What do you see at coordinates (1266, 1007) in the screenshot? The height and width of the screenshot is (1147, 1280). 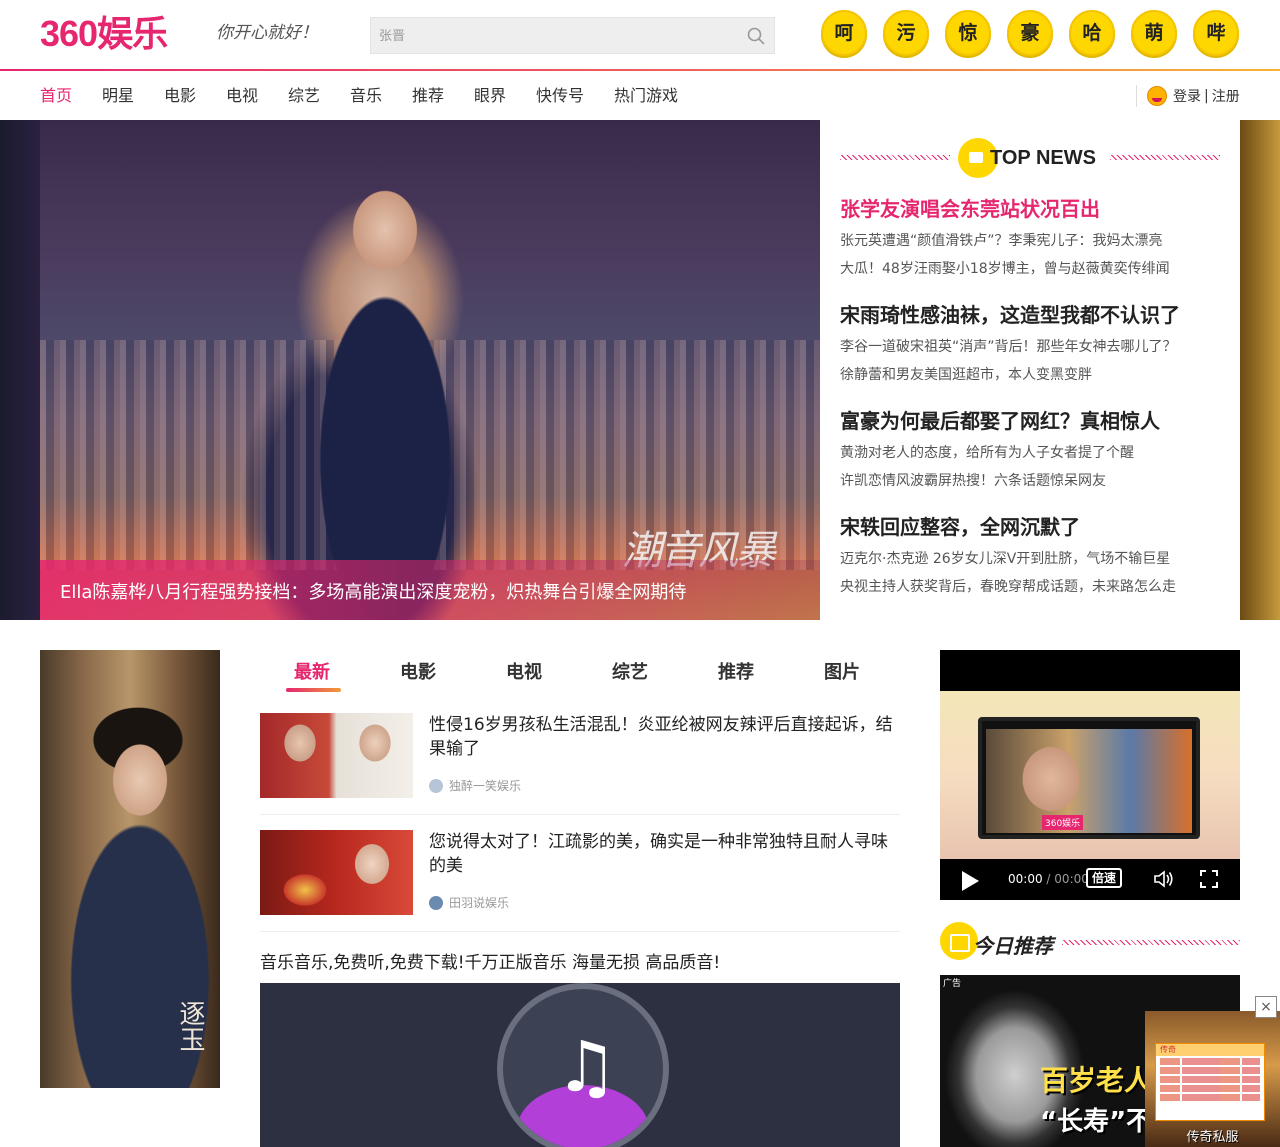 I see `close-icon: ×` at bounding box center [1266, 1007].